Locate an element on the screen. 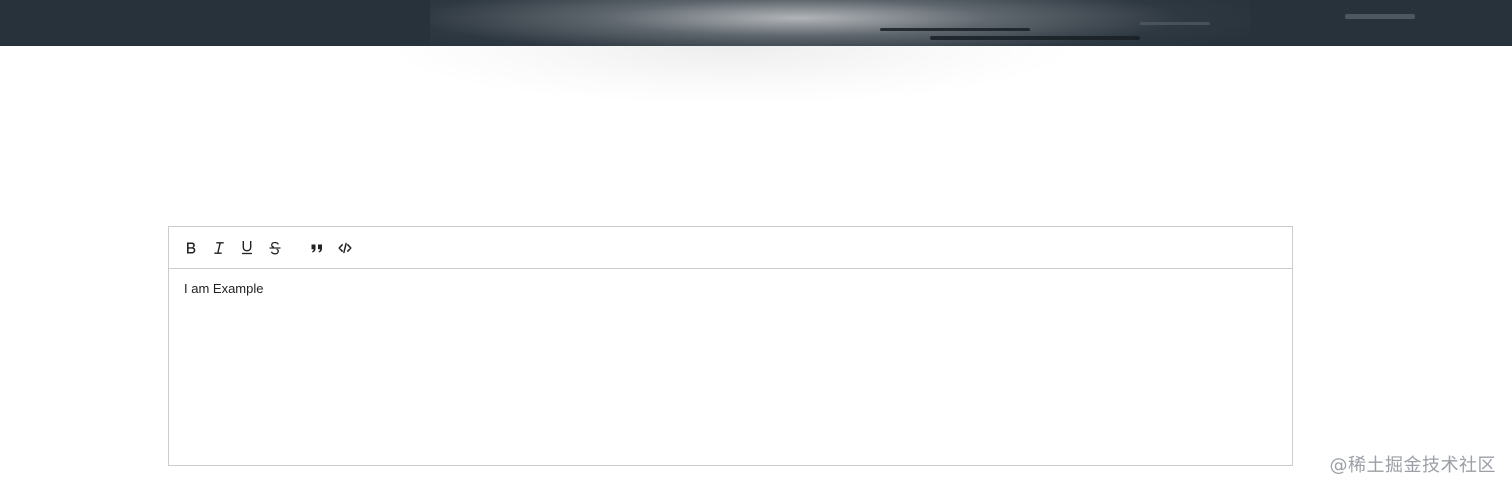 Image resolution: width=1512 pixels, height=489 pixels. strikethrough-button is located at coordinates (275, 248).